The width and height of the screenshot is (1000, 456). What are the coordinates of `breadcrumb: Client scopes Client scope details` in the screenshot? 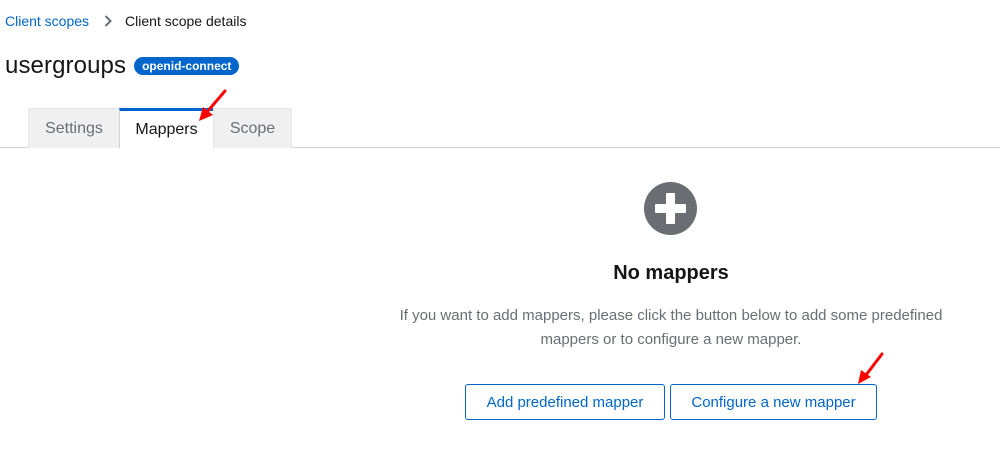 It's located at (125, 21).